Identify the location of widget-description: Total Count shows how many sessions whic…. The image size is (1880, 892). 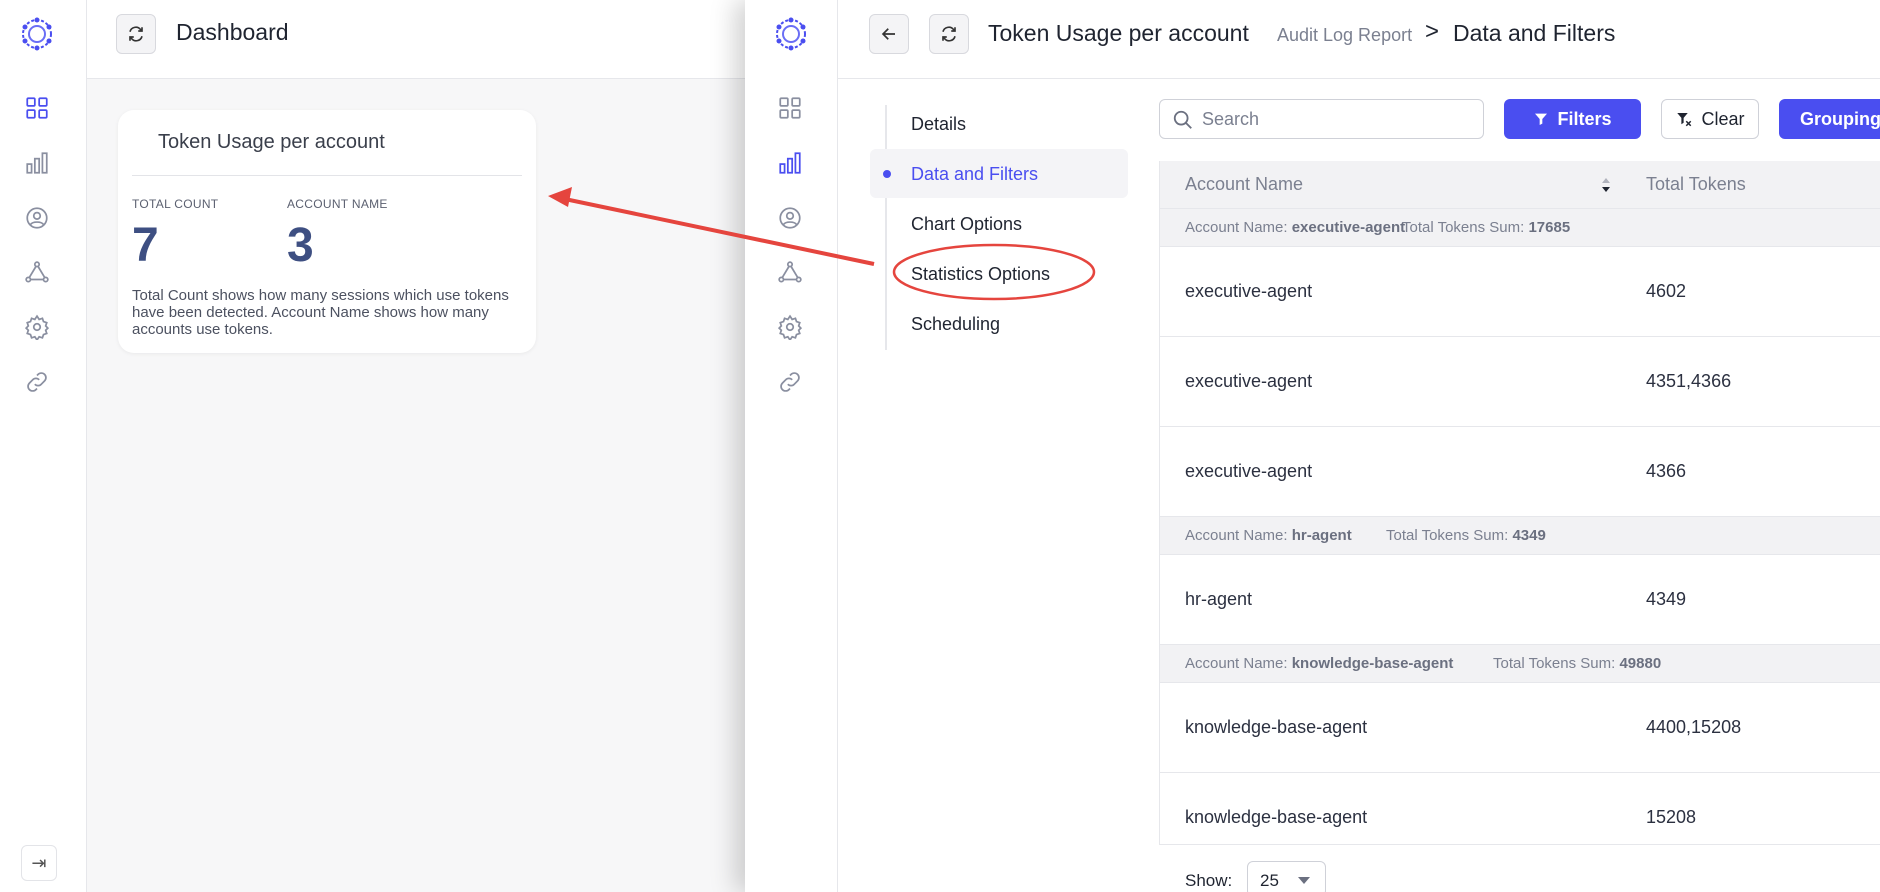
(320, 312).